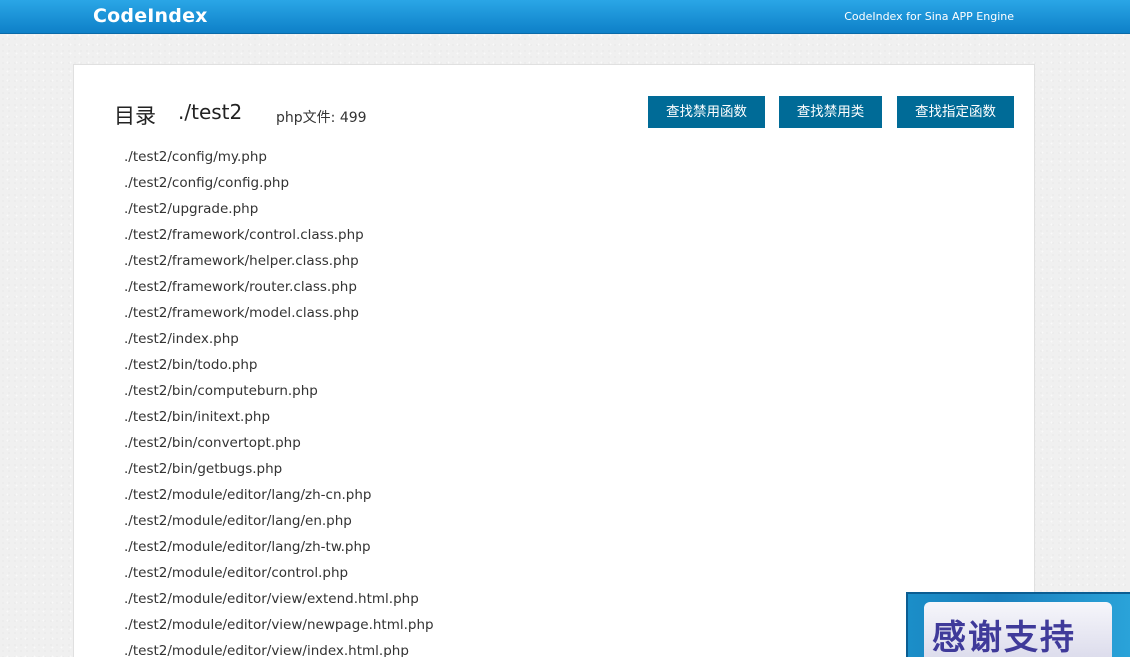  What do you see at coordinates (241, 261) in the screenshot?
I see `file-list-item: ./test2/framework/helper.class.php` at bounding box center [241, 261].